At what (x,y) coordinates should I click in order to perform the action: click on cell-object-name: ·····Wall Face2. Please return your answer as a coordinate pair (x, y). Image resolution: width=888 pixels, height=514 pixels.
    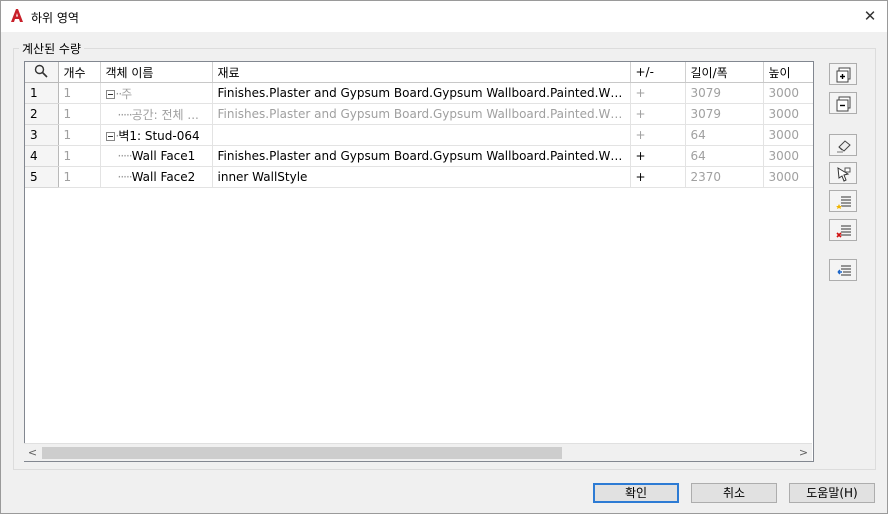
    Looking at the image, I should click on (156, 177).